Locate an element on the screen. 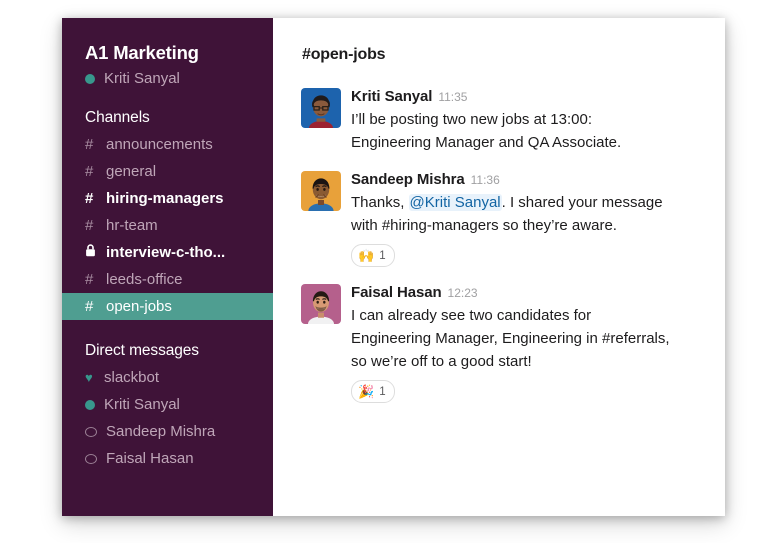 The height and width of the screenshot is (543, 782). message-header: Sandeep Mishra 11:36 is located at coordinates (527, 180).